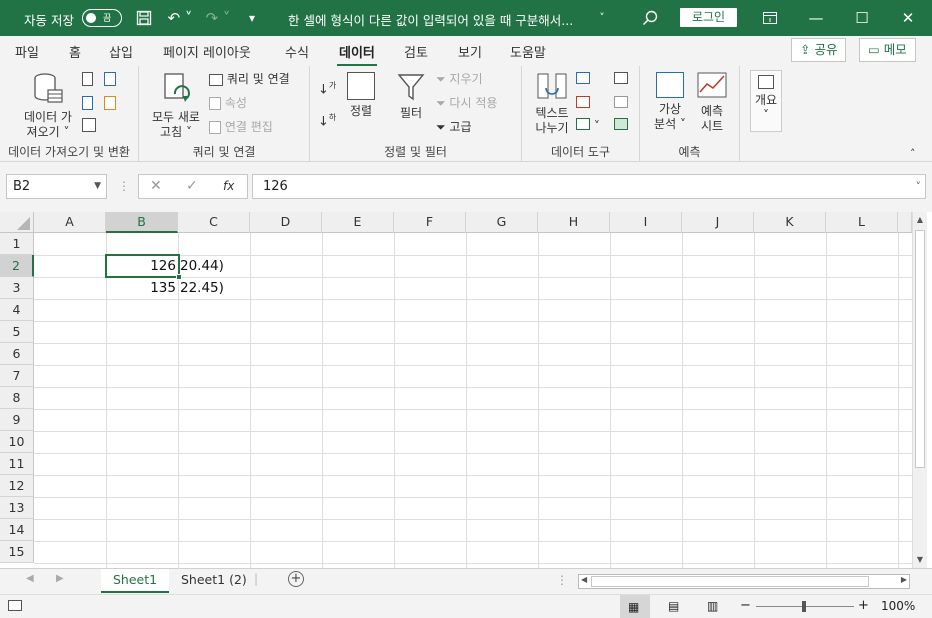  What do you see at coordinates (87, 105) in the screenshot?
I see `from-web-icon` at bounding box center [87, 105].